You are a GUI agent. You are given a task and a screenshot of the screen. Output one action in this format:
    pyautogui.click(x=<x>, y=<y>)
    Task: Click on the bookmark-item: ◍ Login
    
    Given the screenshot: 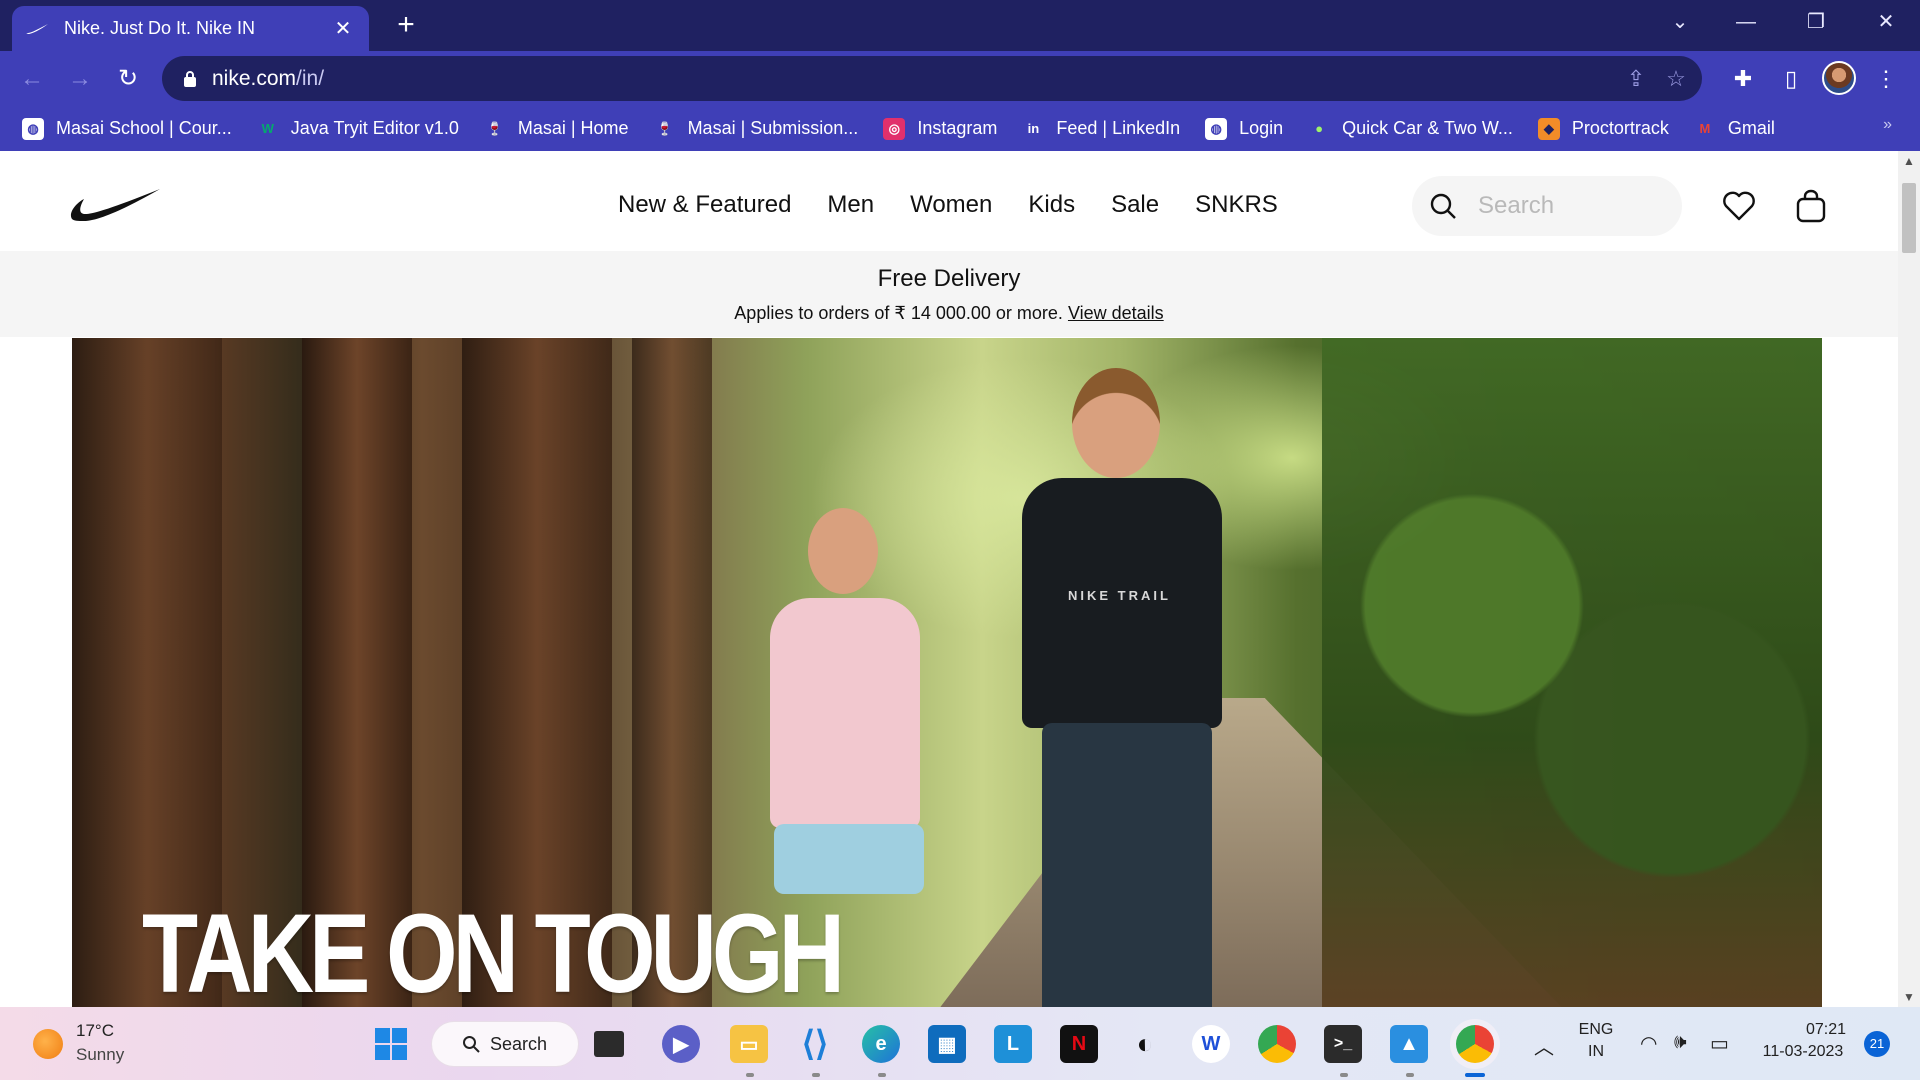 What is the action you would take?
    pyautogui.click(x=1244, y=128)
    